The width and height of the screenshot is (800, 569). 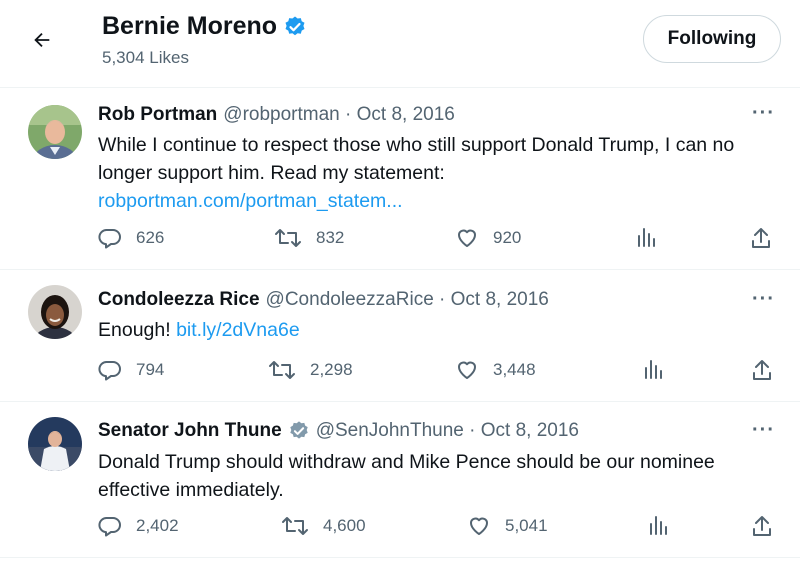 I want to click on tweet-actions: 794 2,298 3,448, so click(x=400, y=373).